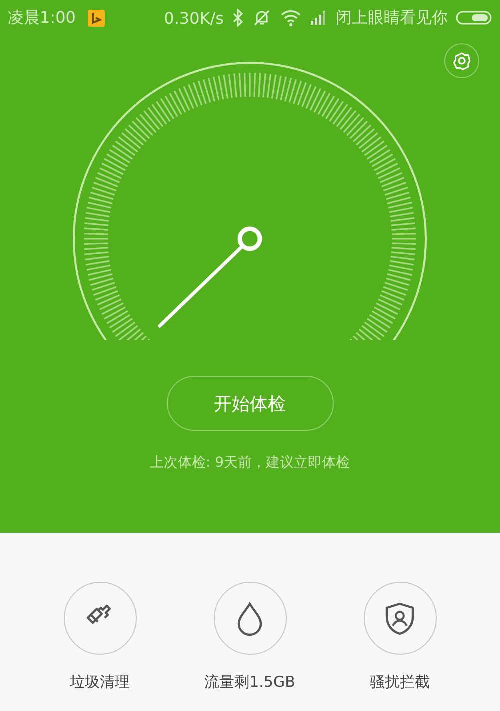  Describe the element at coordinates (319, 18) in the screenshot. I see `signal-icon` at that location.